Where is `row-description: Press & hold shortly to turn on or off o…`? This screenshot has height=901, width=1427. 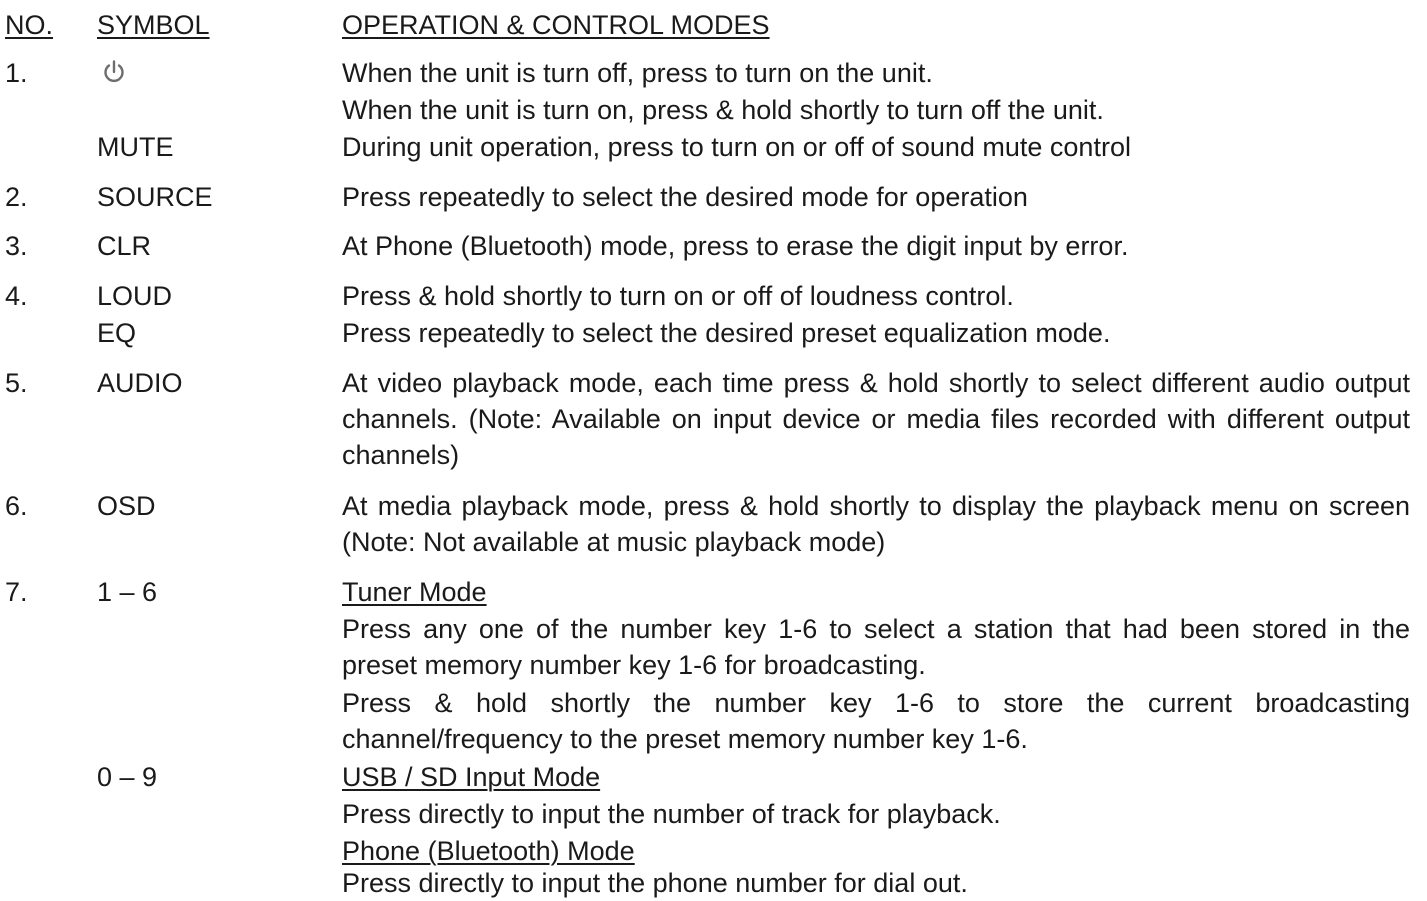
row-description: Press & hold shortly to turn on or off o… is located at coordinates (678, 296).